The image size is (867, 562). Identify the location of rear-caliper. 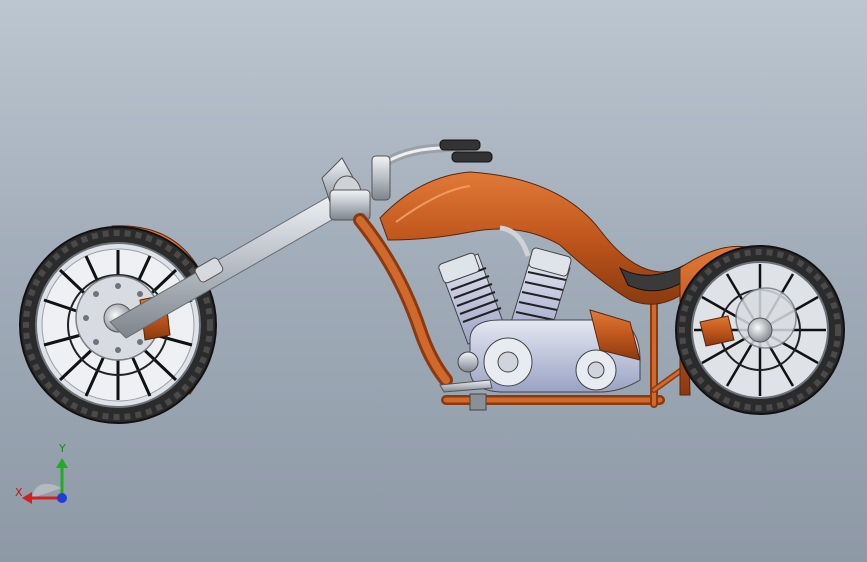
(717, 331).